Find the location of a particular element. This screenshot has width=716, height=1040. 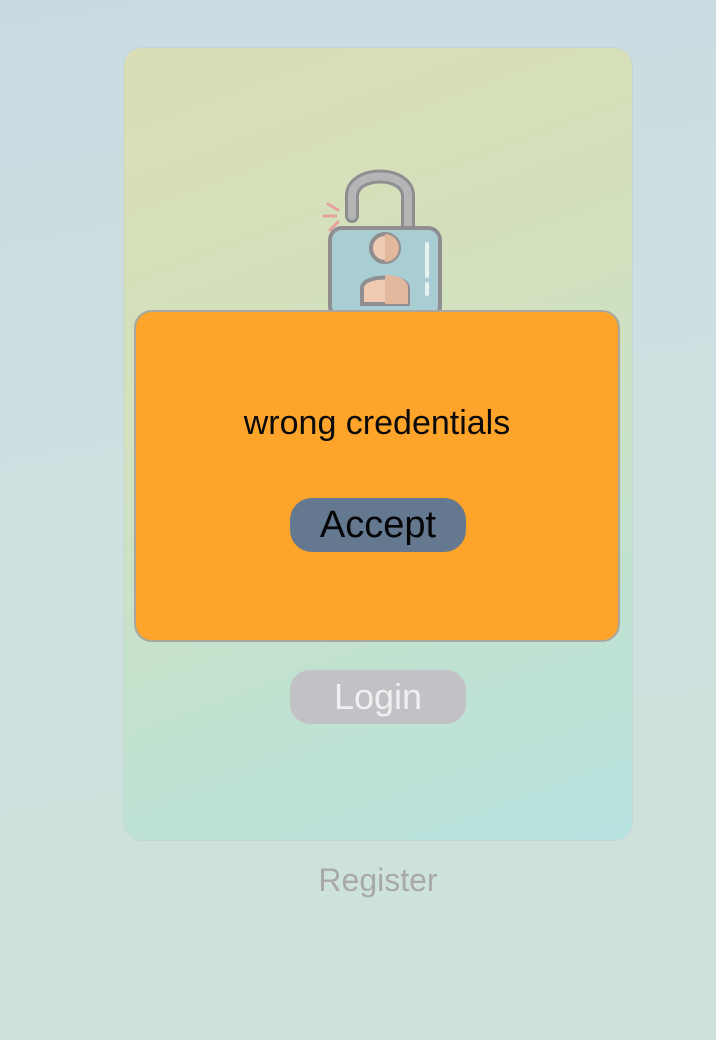

unlocked-padlock-user-icon is located at coordinates (380, 238).